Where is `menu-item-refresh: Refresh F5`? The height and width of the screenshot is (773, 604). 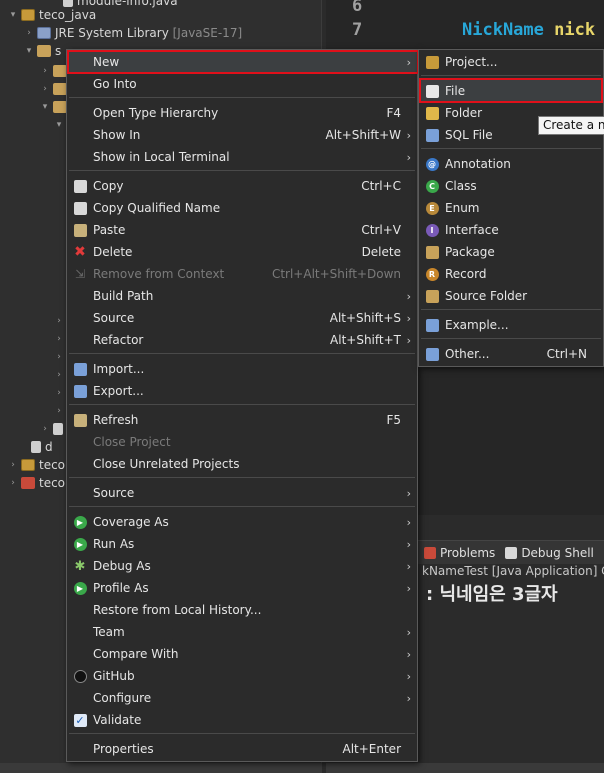 menu-item-refresh: Refresh F5 is located at coordinates (242, 420).